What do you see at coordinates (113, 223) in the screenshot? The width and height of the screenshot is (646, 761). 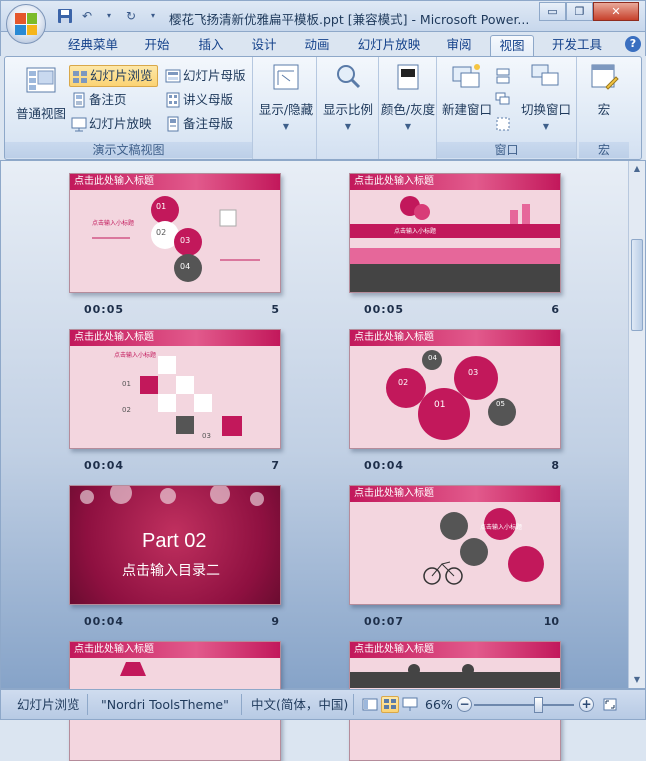 I see `slide-5-subtitle: 点击输入小标题` at bounding box center [113, 223].